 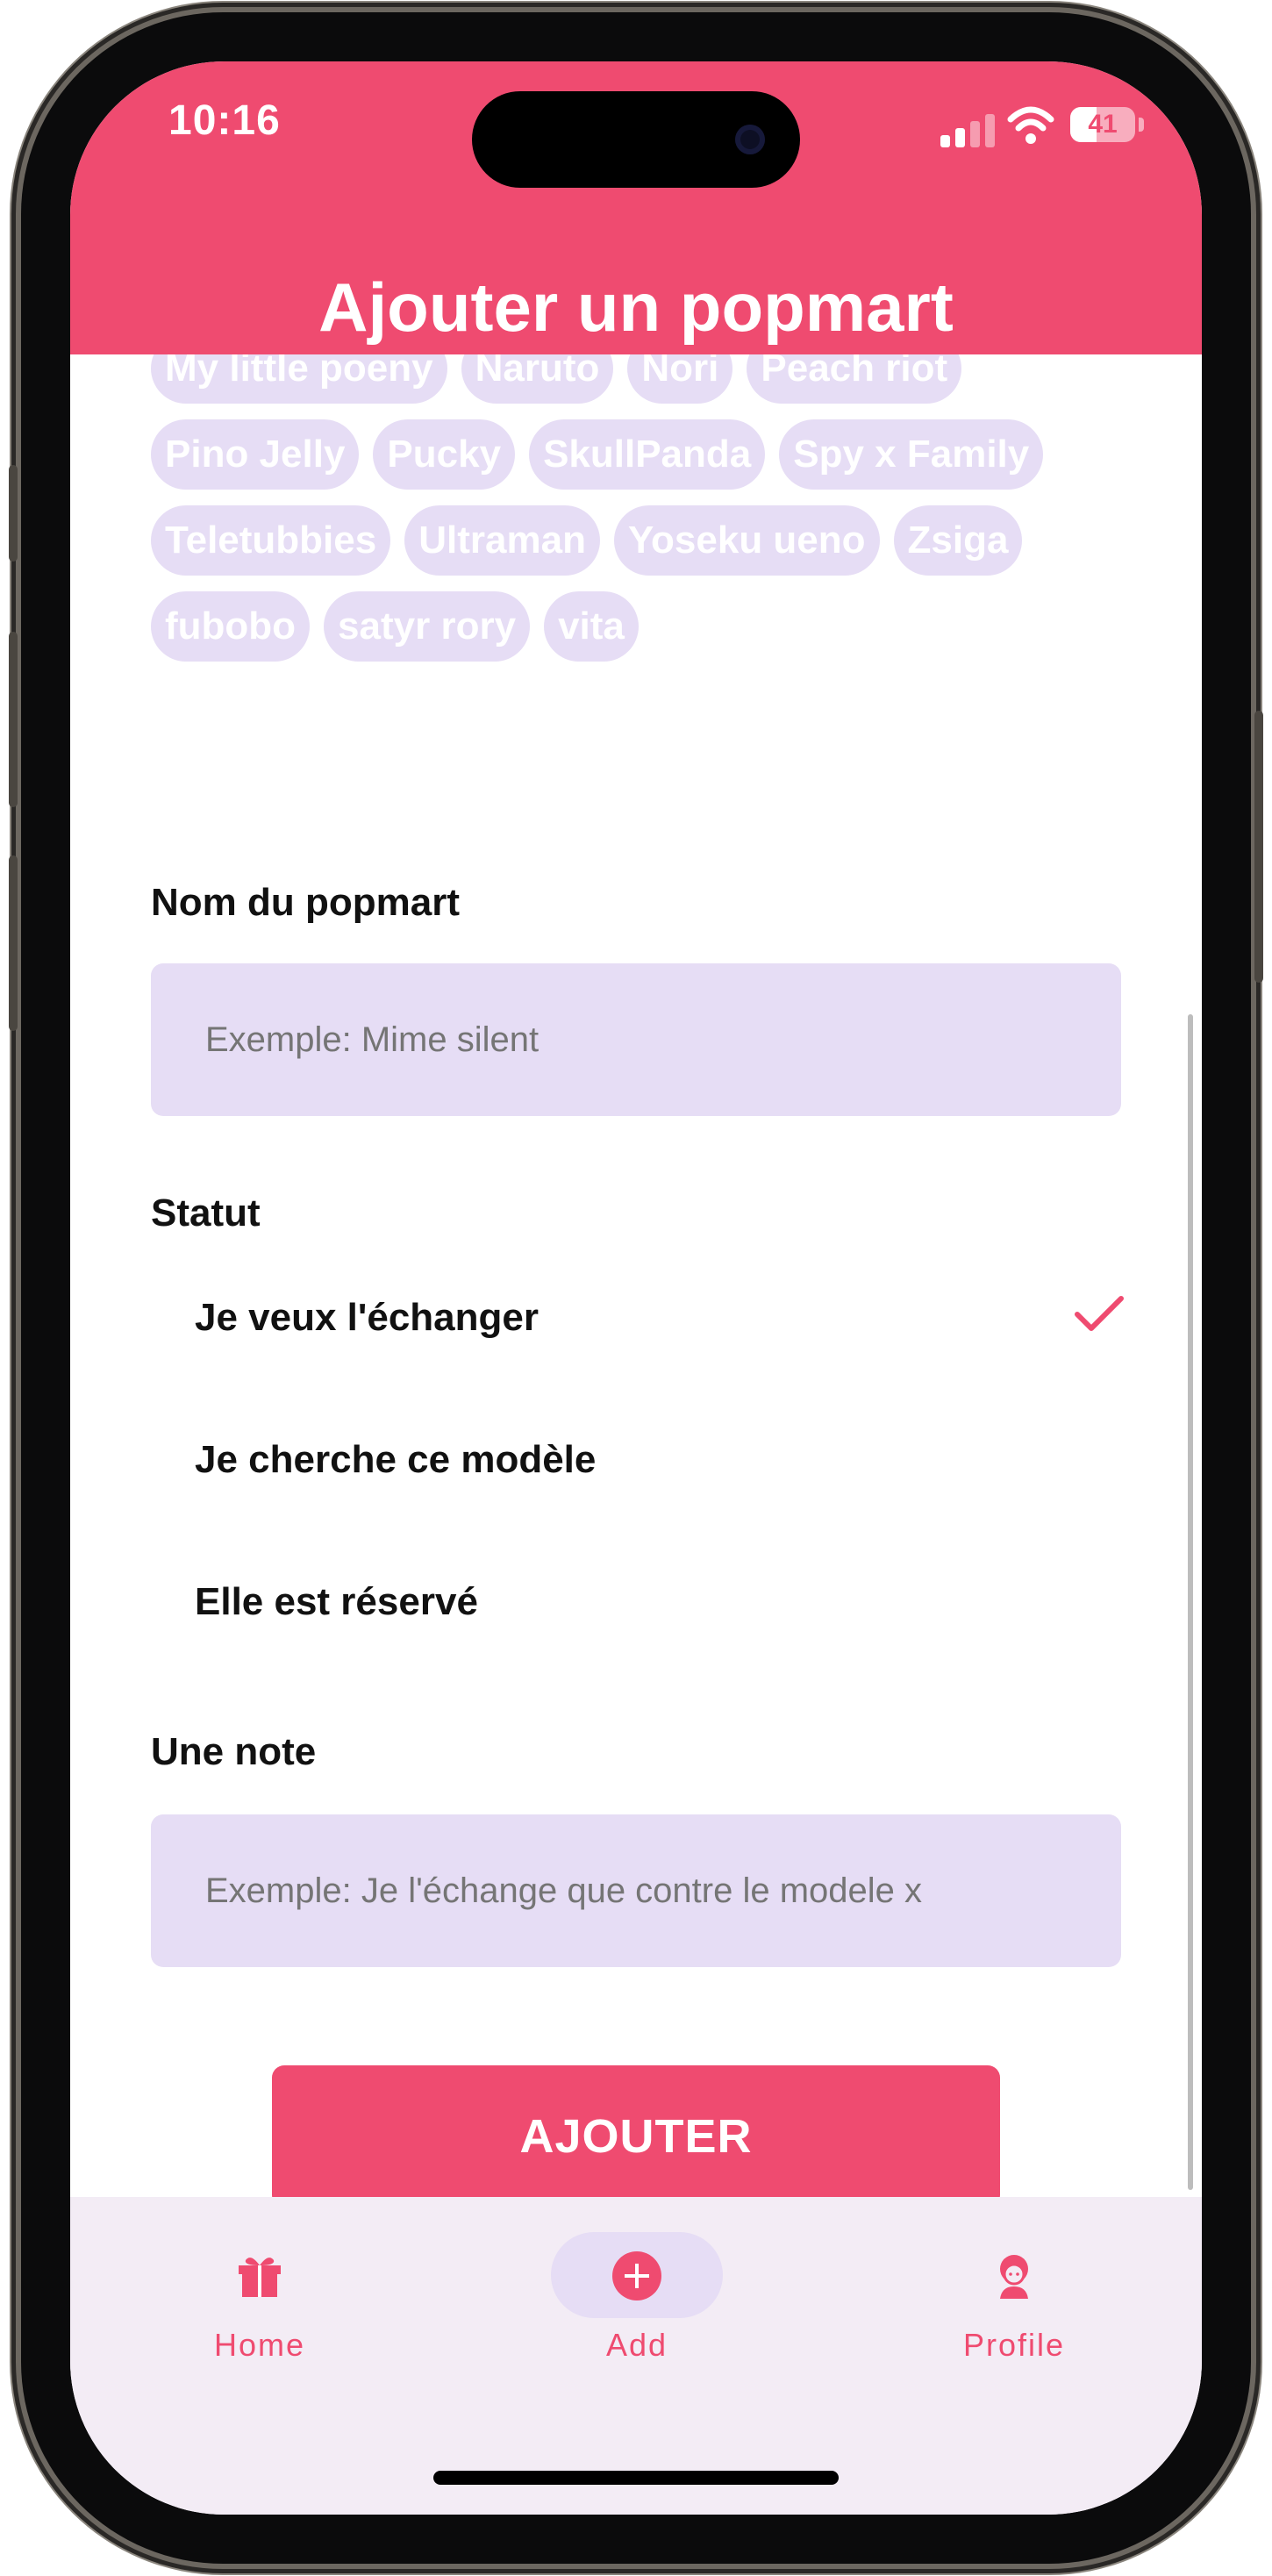 I want to click on series-chip: Spy x Family, so click(x=911, y=454).